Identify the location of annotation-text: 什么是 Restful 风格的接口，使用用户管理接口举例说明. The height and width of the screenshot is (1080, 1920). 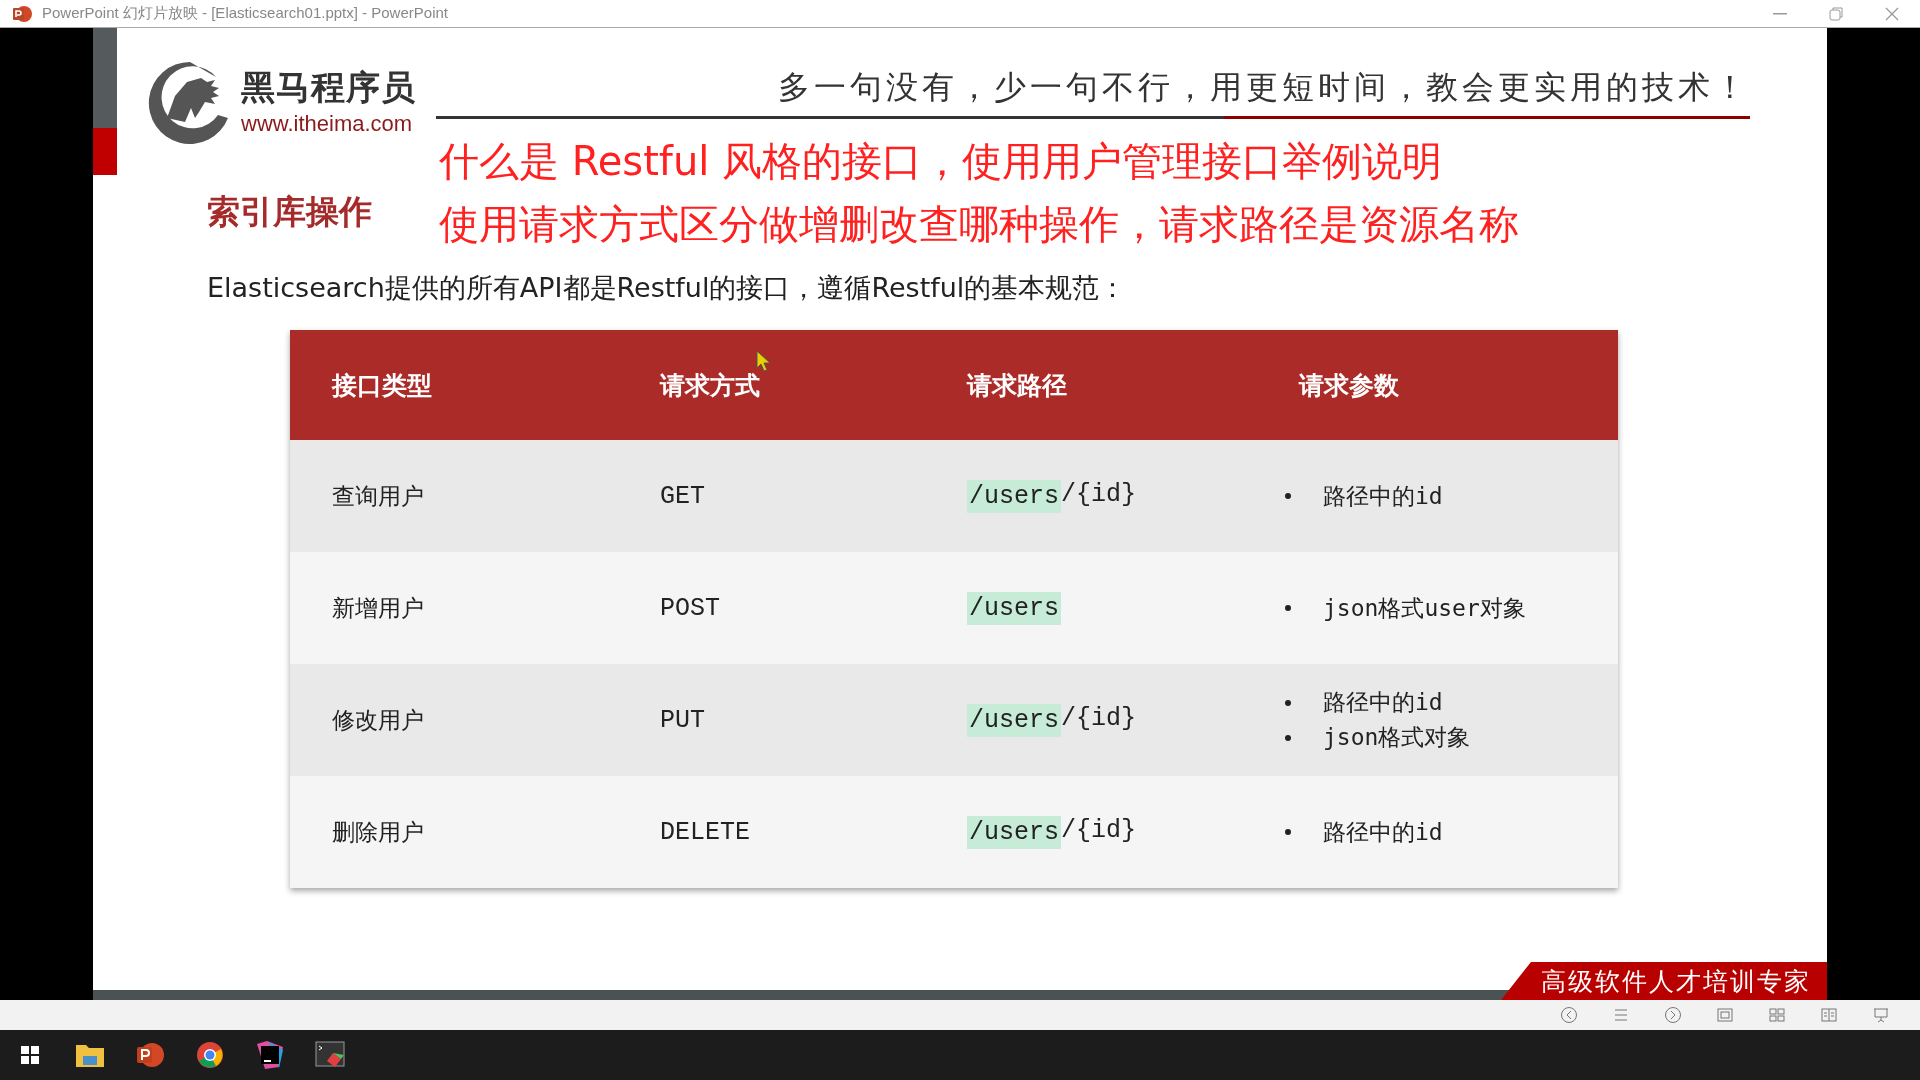
(941, 161).